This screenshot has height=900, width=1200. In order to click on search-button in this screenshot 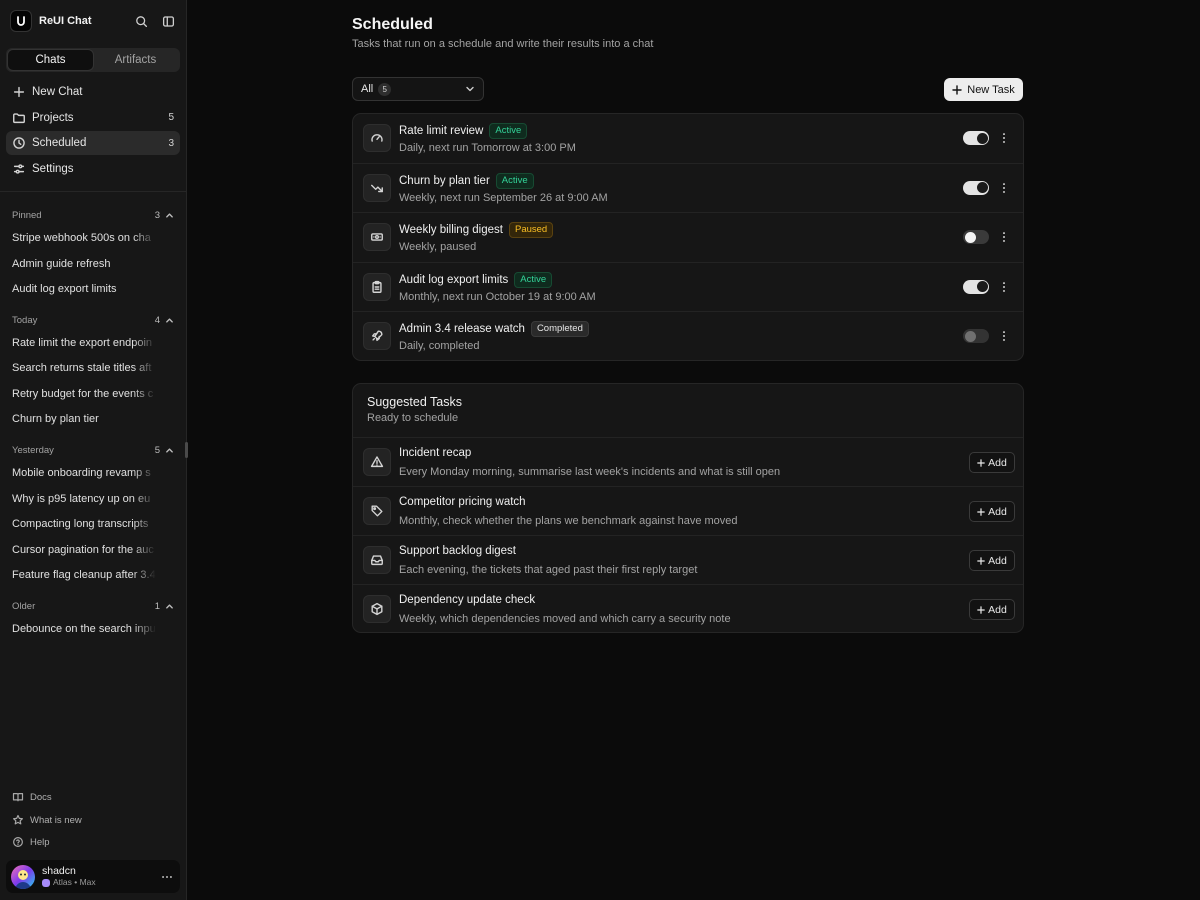, I will do `click(141, 21)`.